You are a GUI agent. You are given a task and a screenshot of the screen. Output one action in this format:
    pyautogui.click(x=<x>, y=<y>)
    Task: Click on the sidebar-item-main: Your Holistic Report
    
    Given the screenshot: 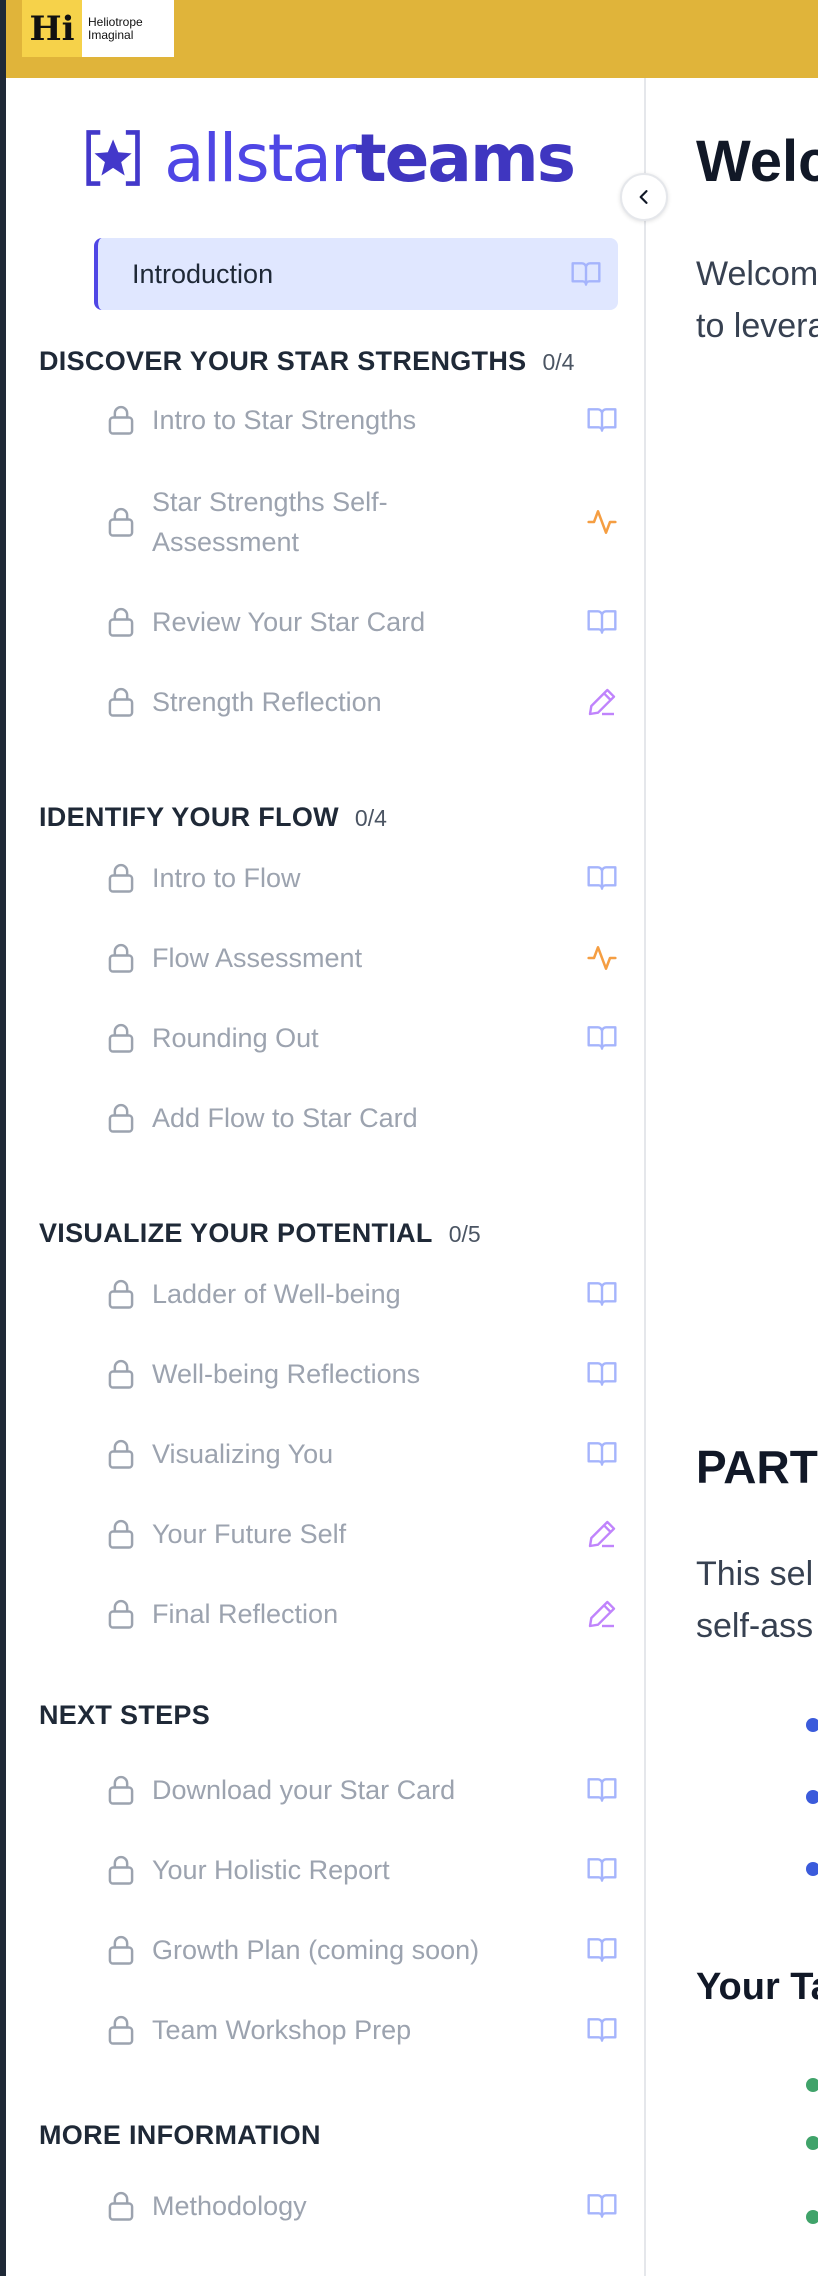 What is the action you would take?
    pyautogui.click(x=248, y=1870)
    